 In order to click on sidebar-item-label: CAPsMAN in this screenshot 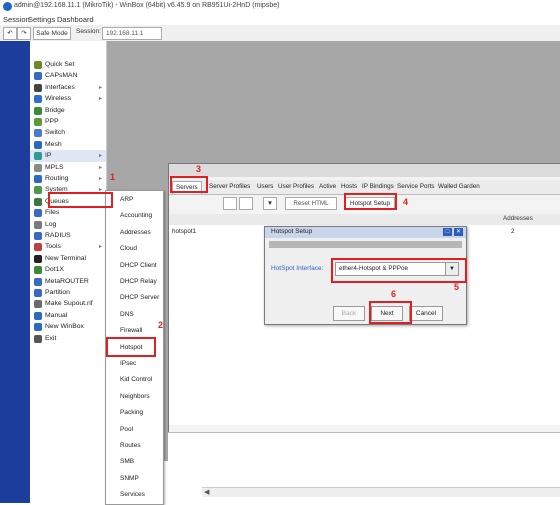, I will do `click(61, 76)`.